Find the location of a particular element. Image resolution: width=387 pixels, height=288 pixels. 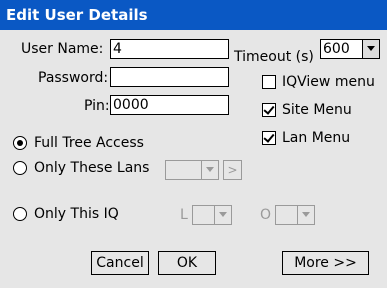

timeout-label: Timeout (s) is located at coordinates (274, 57).